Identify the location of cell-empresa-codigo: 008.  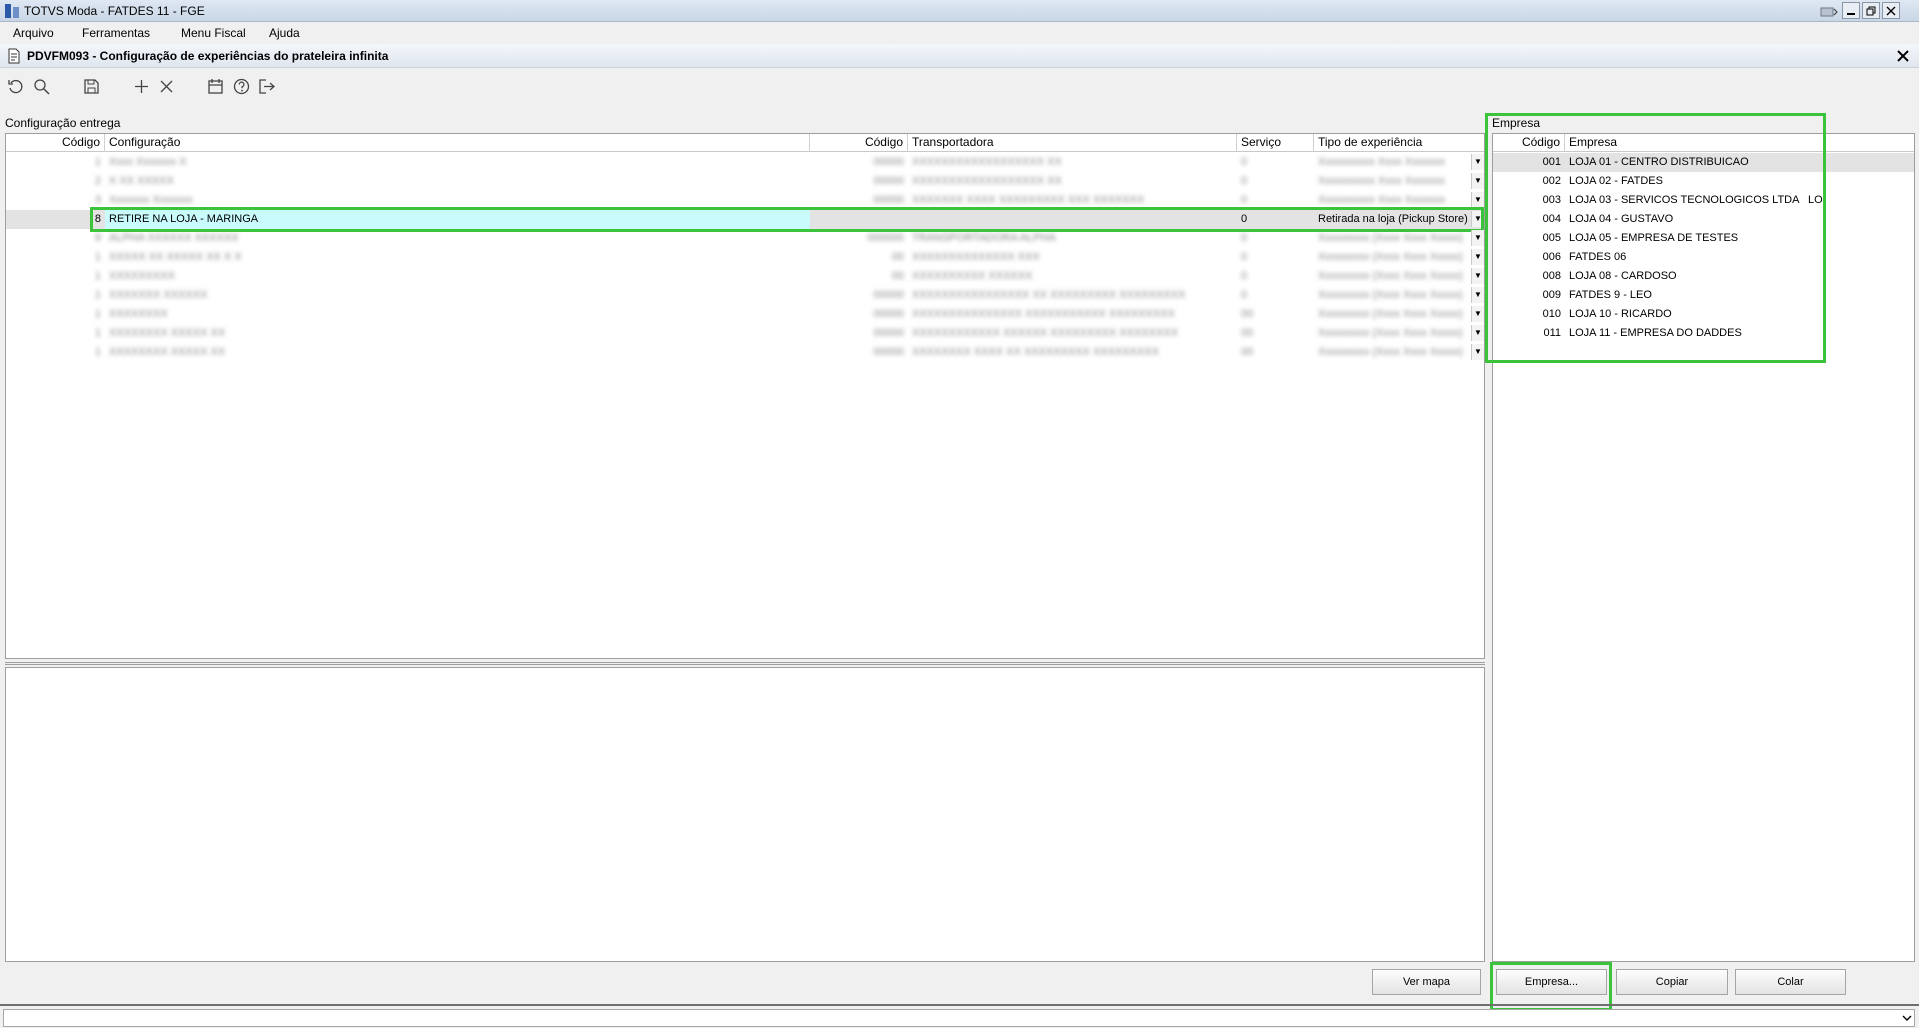
(1529, 276).